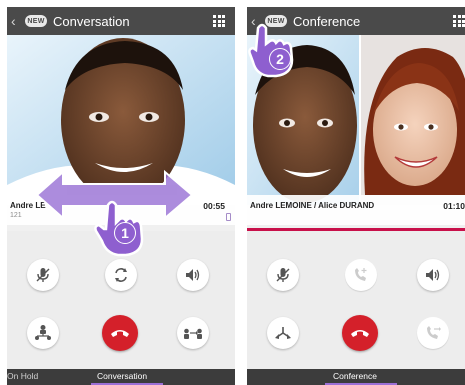 This screenshot has width=465, height=385. I want to click on merge-calls-icon, so click(193, 333).